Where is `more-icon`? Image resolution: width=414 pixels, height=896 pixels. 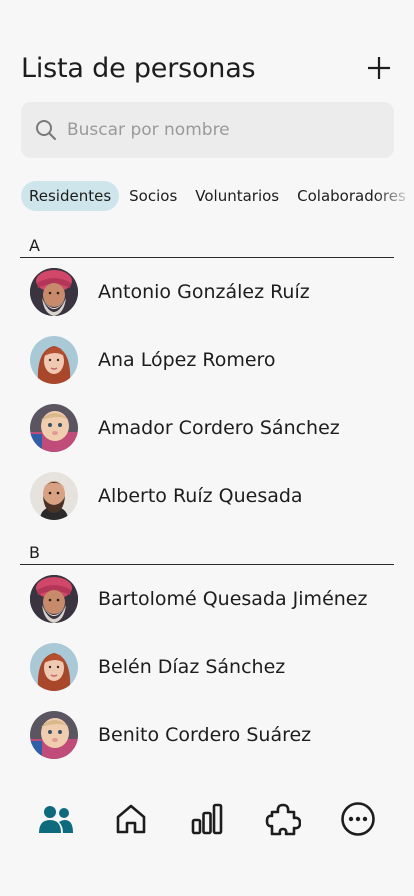
more-icon is located at coordinates (358, 819).